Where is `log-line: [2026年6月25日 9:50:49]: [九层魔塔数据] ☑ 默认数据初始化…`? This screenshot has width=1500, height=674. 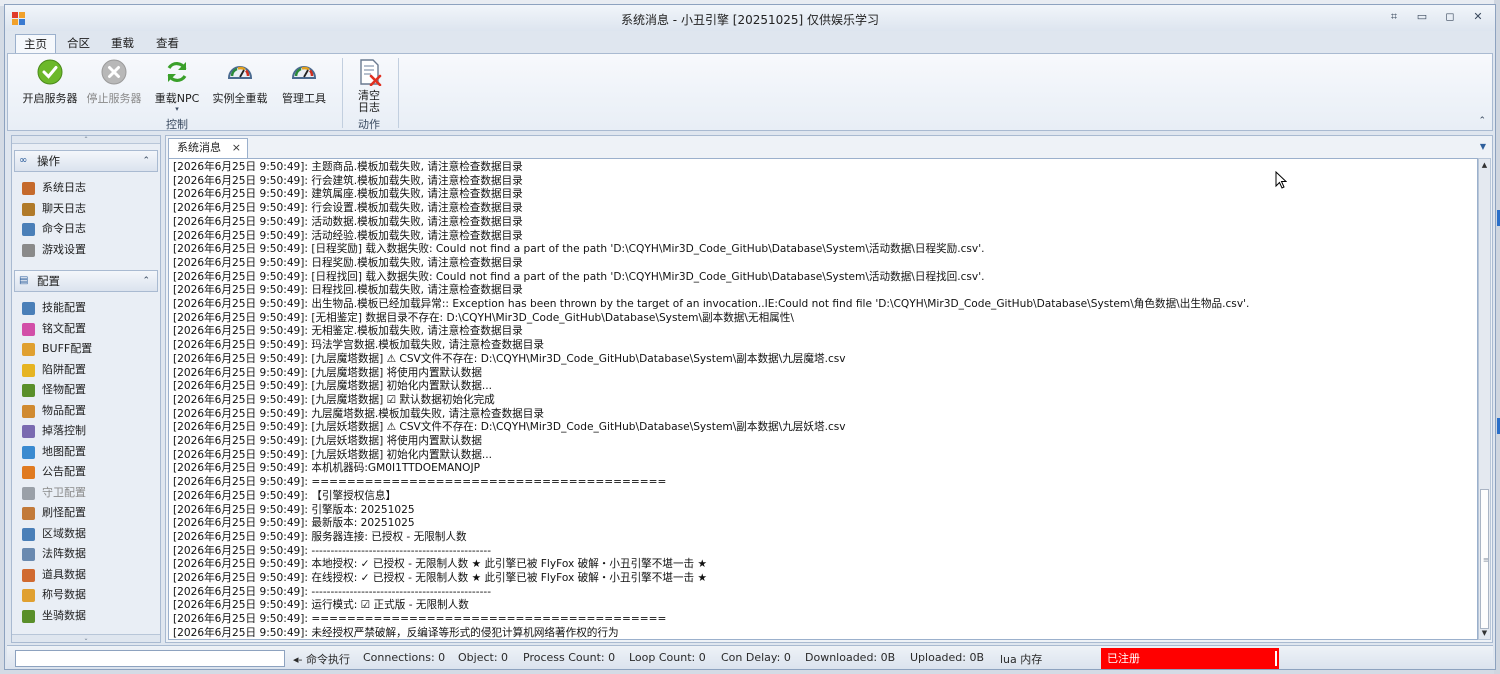 log-line: [2026年6月25日 9:50:49]: [九层魔塔数据] ☑ 默认数据初始化… is located at coordinates (334, 399).